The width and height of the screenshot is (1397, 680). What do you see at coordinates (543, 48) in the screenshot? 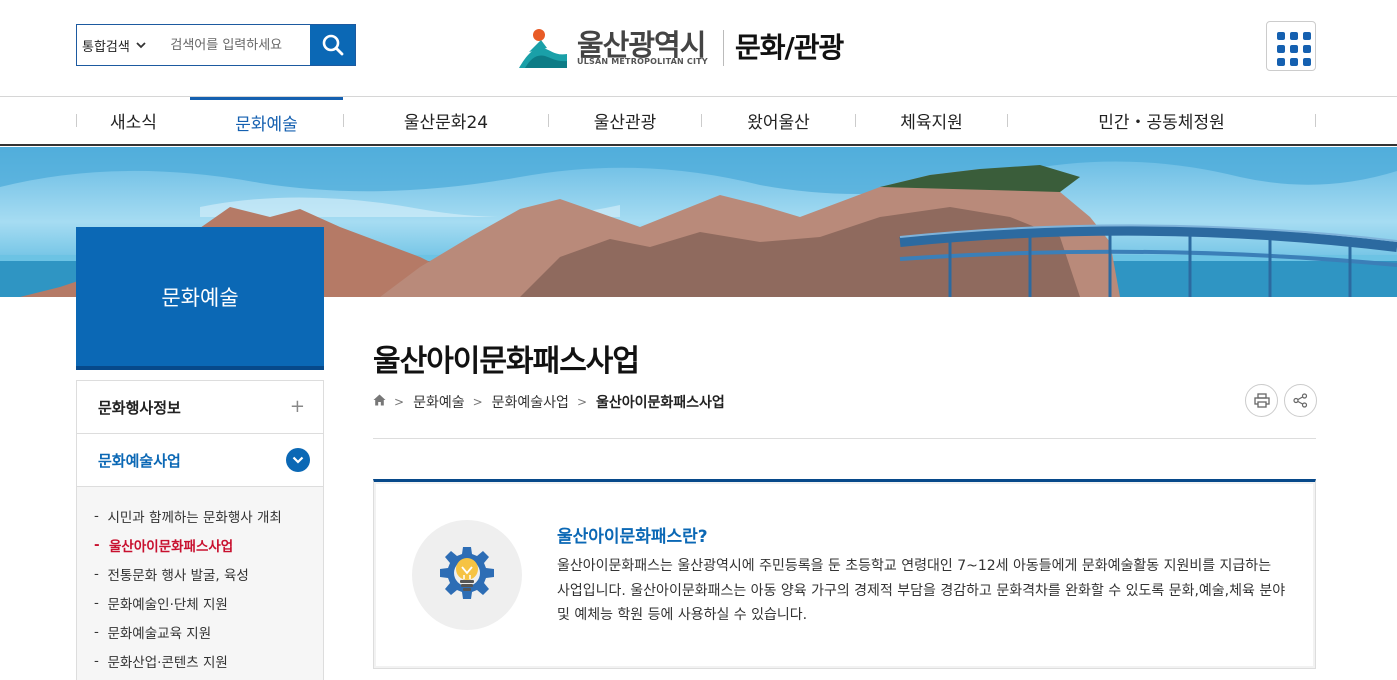
I see `ulsan-logo-mark` at bounding box center [543, 48].